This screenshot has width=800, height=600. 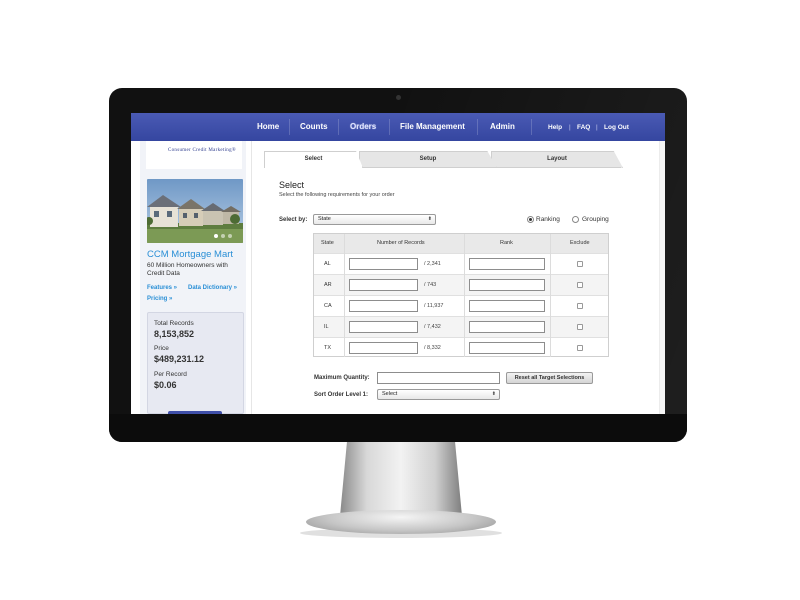 I want to click on row-state: CA, so click(x=328, y=306).